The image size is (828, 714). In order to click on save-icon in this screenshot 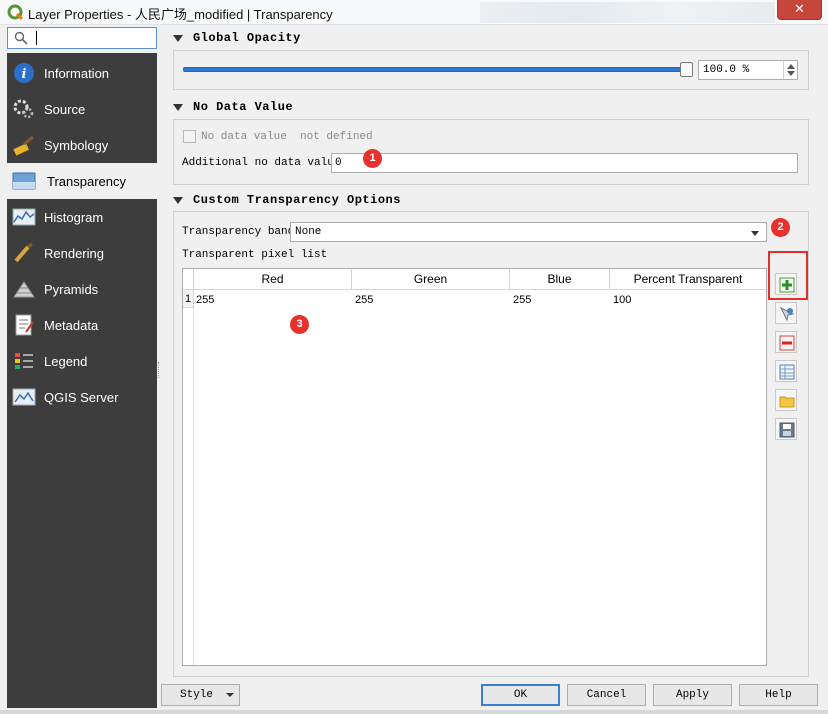, I will do `click(787, 430)`.